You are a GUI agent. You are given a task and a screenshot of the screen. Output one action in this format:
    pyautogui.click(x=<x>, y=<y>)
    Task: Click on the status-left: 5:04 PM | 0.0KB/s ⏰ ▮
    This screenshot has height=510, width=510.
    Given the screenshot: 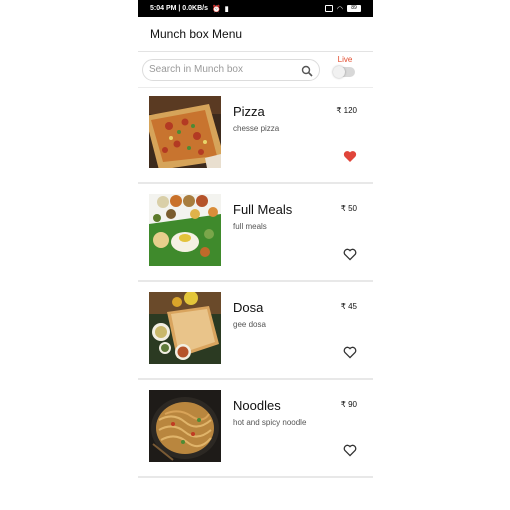 What is the action you would take?
    pyautogui.click(x=189, y=9)
    